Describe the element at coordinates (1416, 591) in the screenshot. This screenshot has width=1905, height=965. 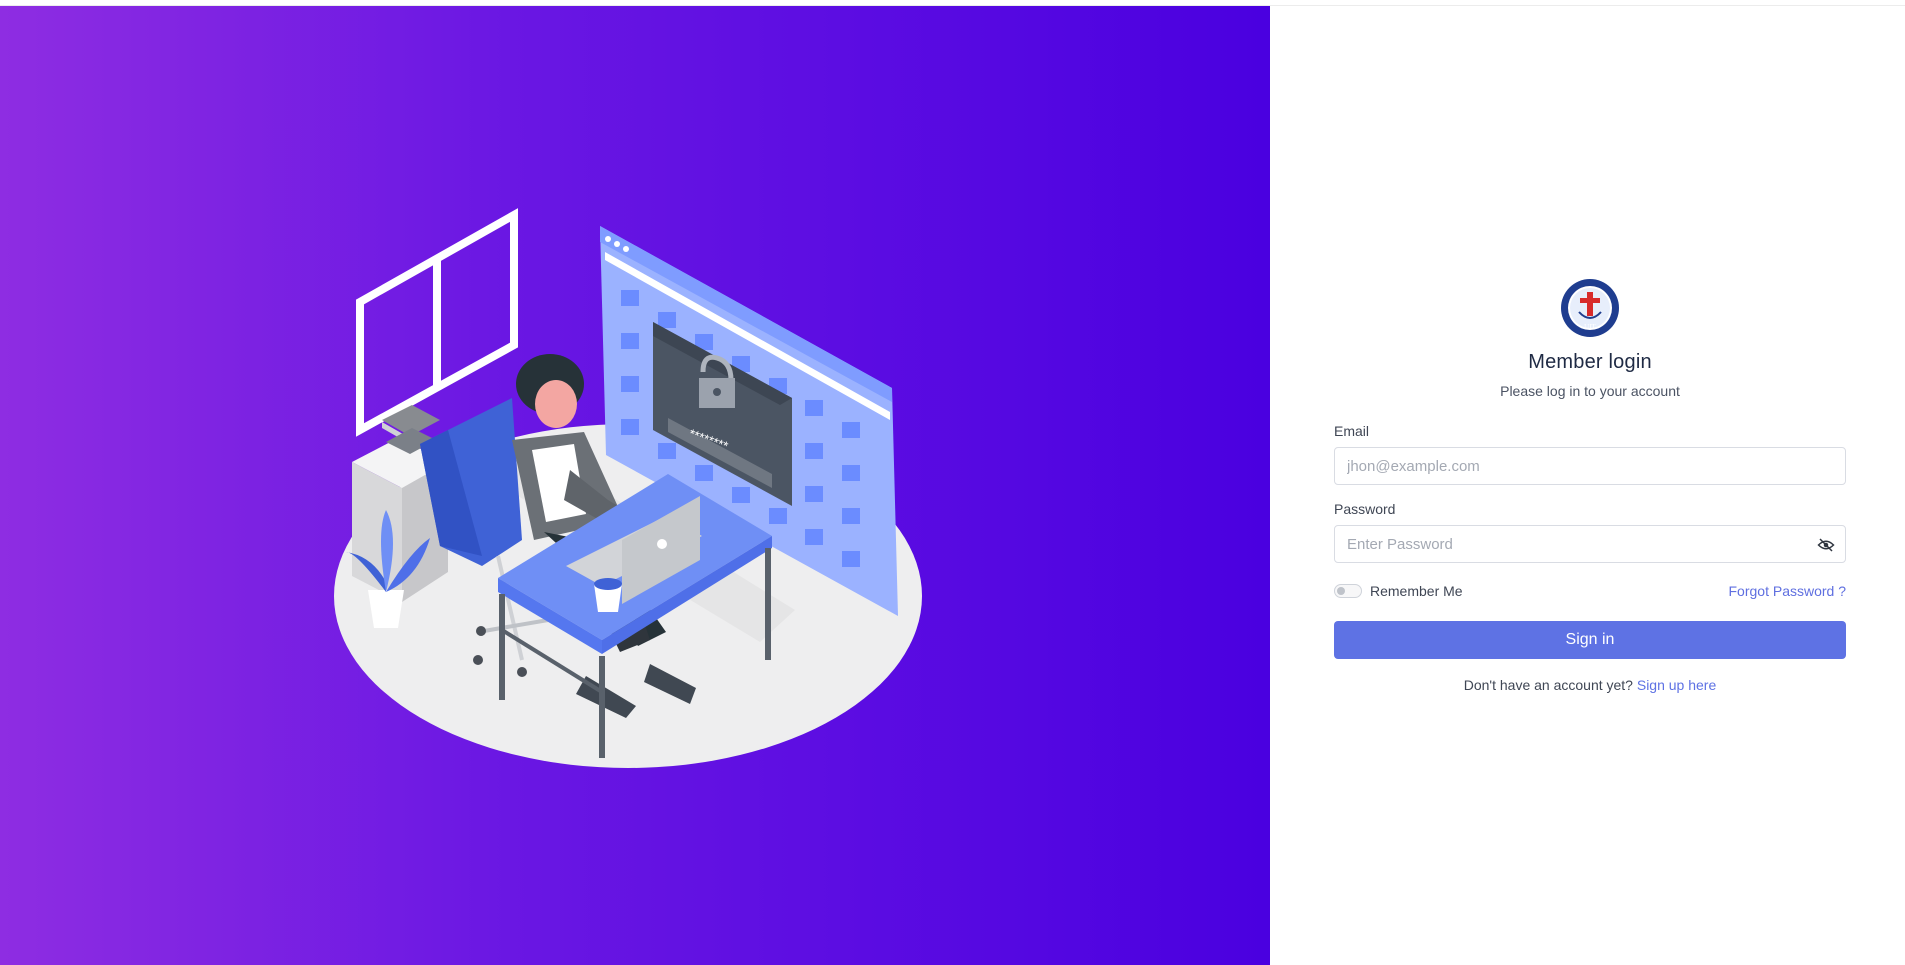
I see `remember-me-label: Remember Me` at that location.